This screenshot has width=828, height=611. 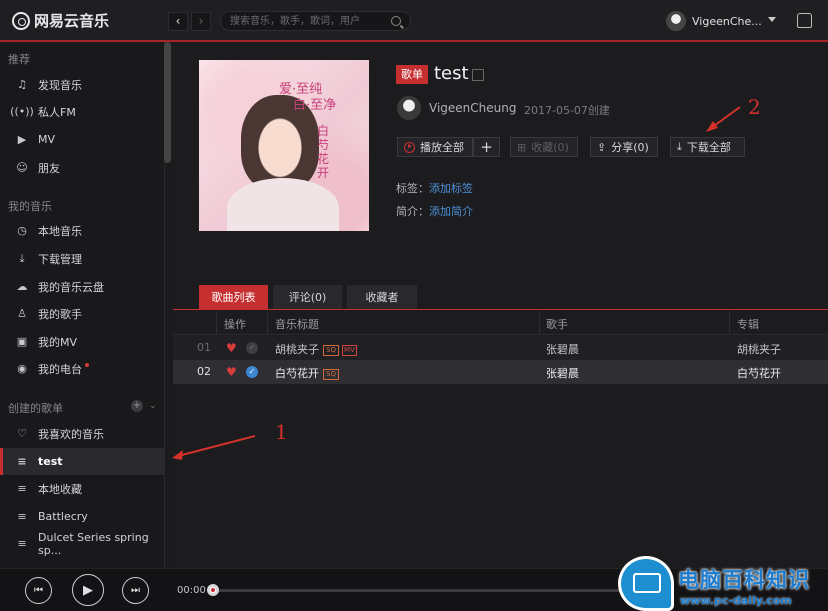 What do you see at coordinates (38, 590) in the screenshot?
I see `previous-track-button: ⏮` at bounding box center [38, 590].